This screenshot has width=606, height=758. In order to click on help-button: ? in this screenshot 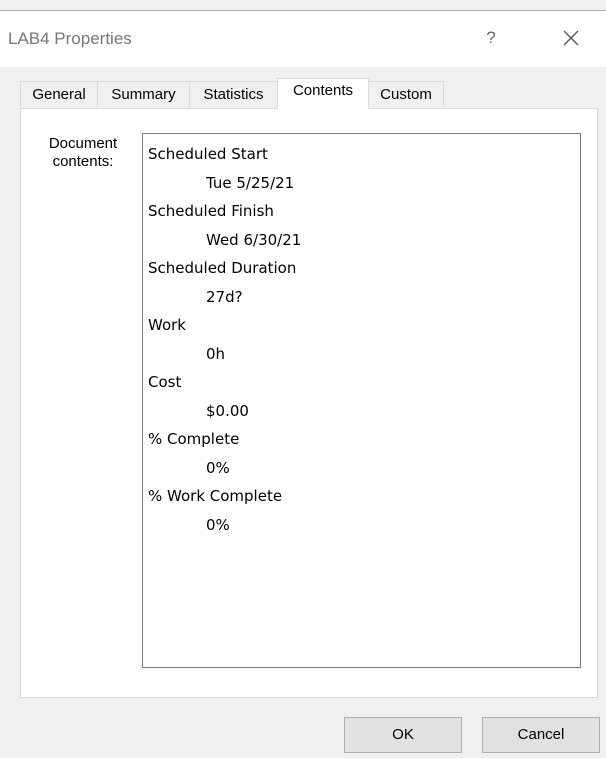, I will do `click(491, 38)`.